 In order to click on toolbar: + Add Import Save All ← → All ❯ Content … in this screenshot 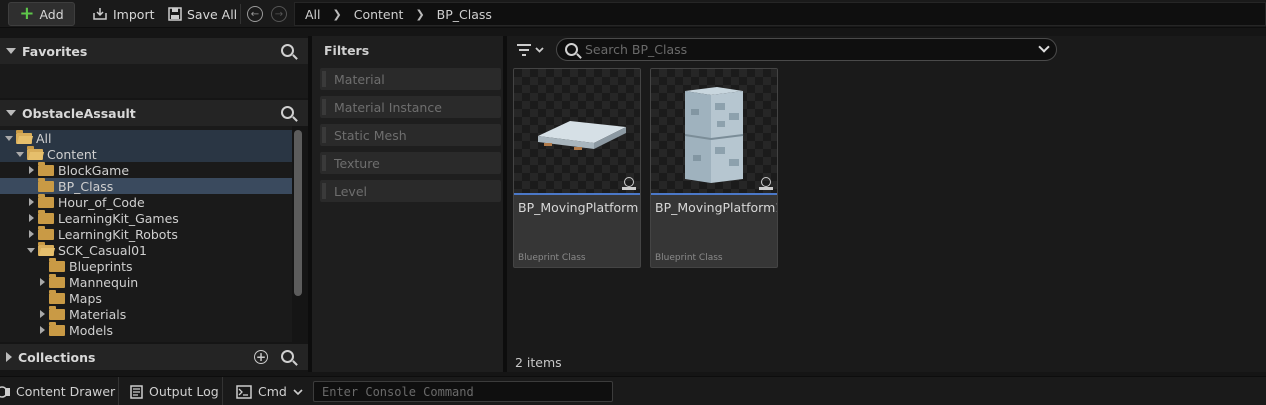, I will do `click(633, 14)`.